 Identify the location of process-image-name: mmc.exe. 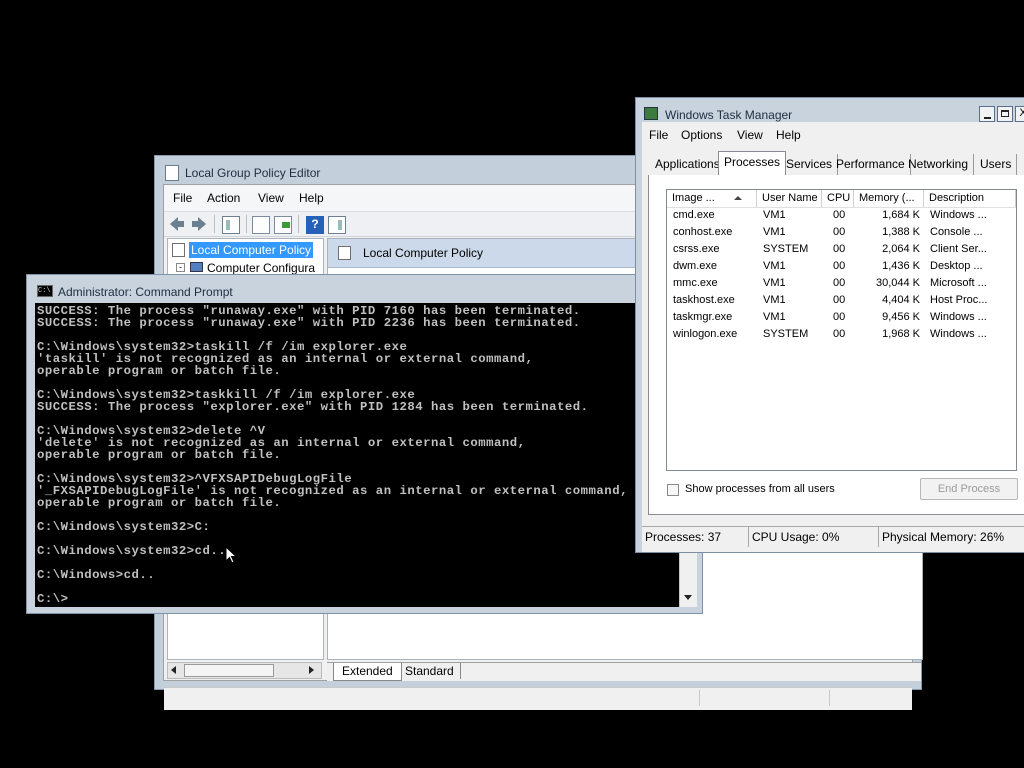
(695, 283).